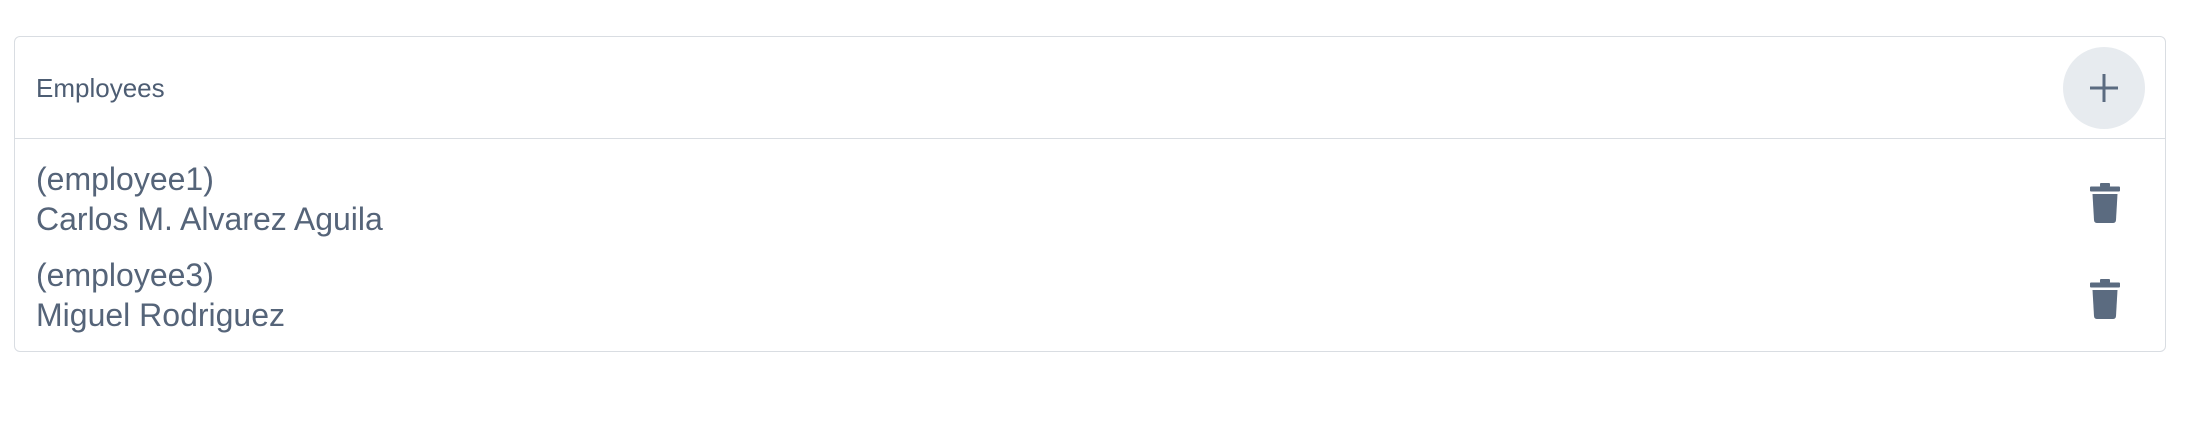 The image size is (2192, 430). Describe the element at coordinates (125, 179) in the screenshot. I see `employee-id: (employee1)` at that location.